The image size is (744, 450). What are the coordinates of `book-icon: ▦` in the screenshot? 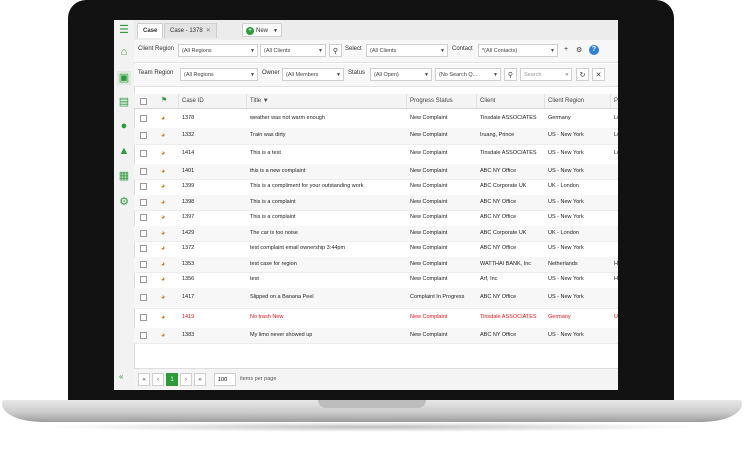 It's located at (124, 176).